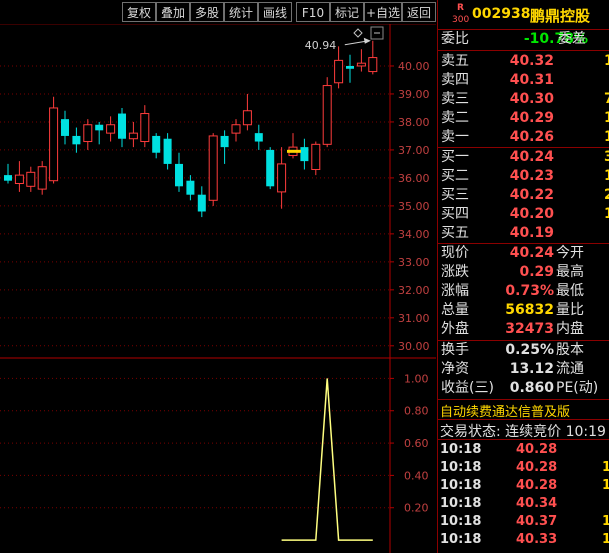  I want to click on statistics-button: 统计, so click(241, 12).